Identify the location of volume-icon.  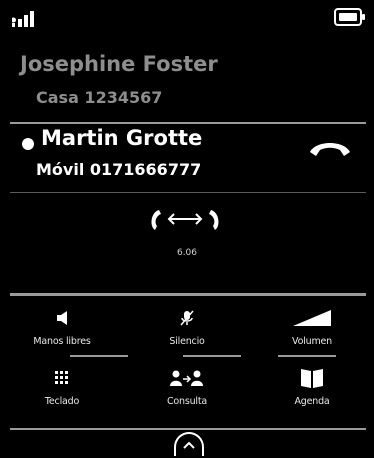
(312, 318).